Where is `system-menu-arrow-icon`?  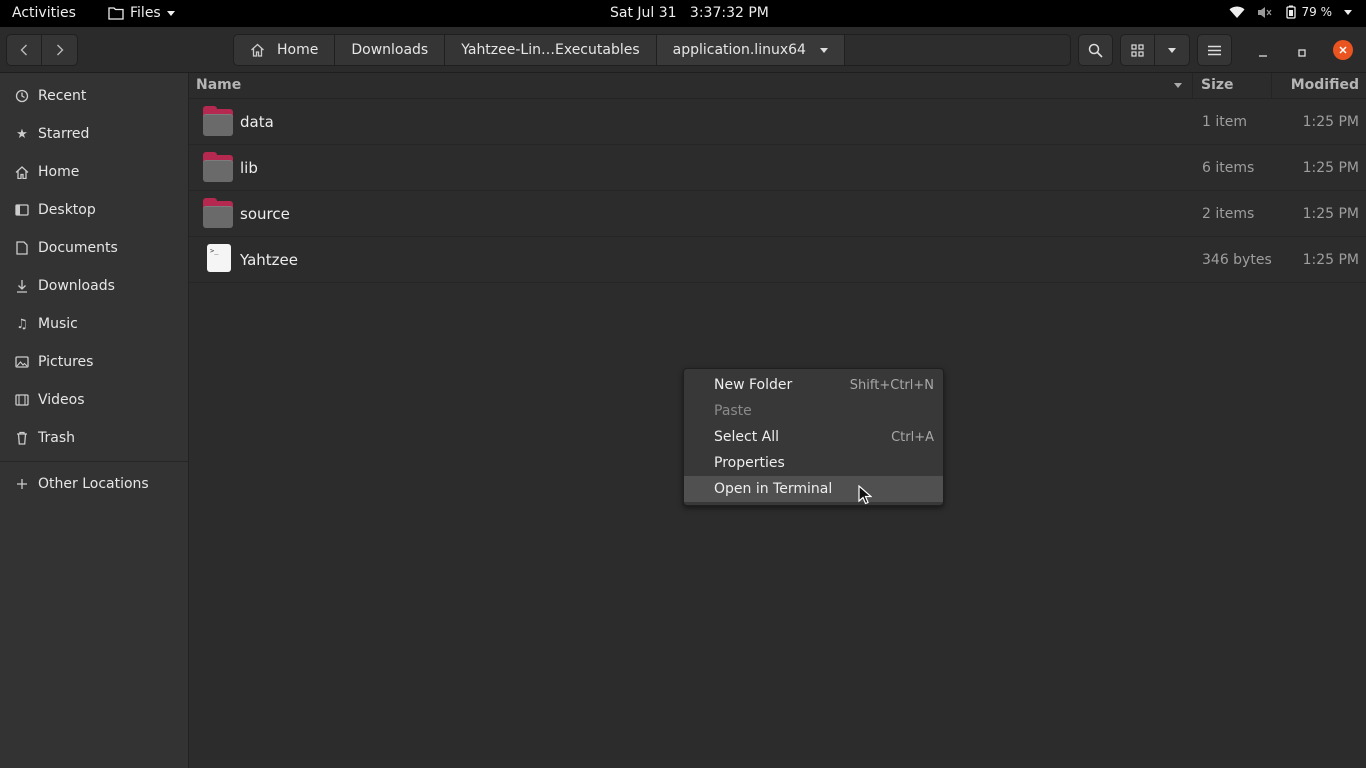 system-menu-arrow-icon is located at coordinates (1348, 12).